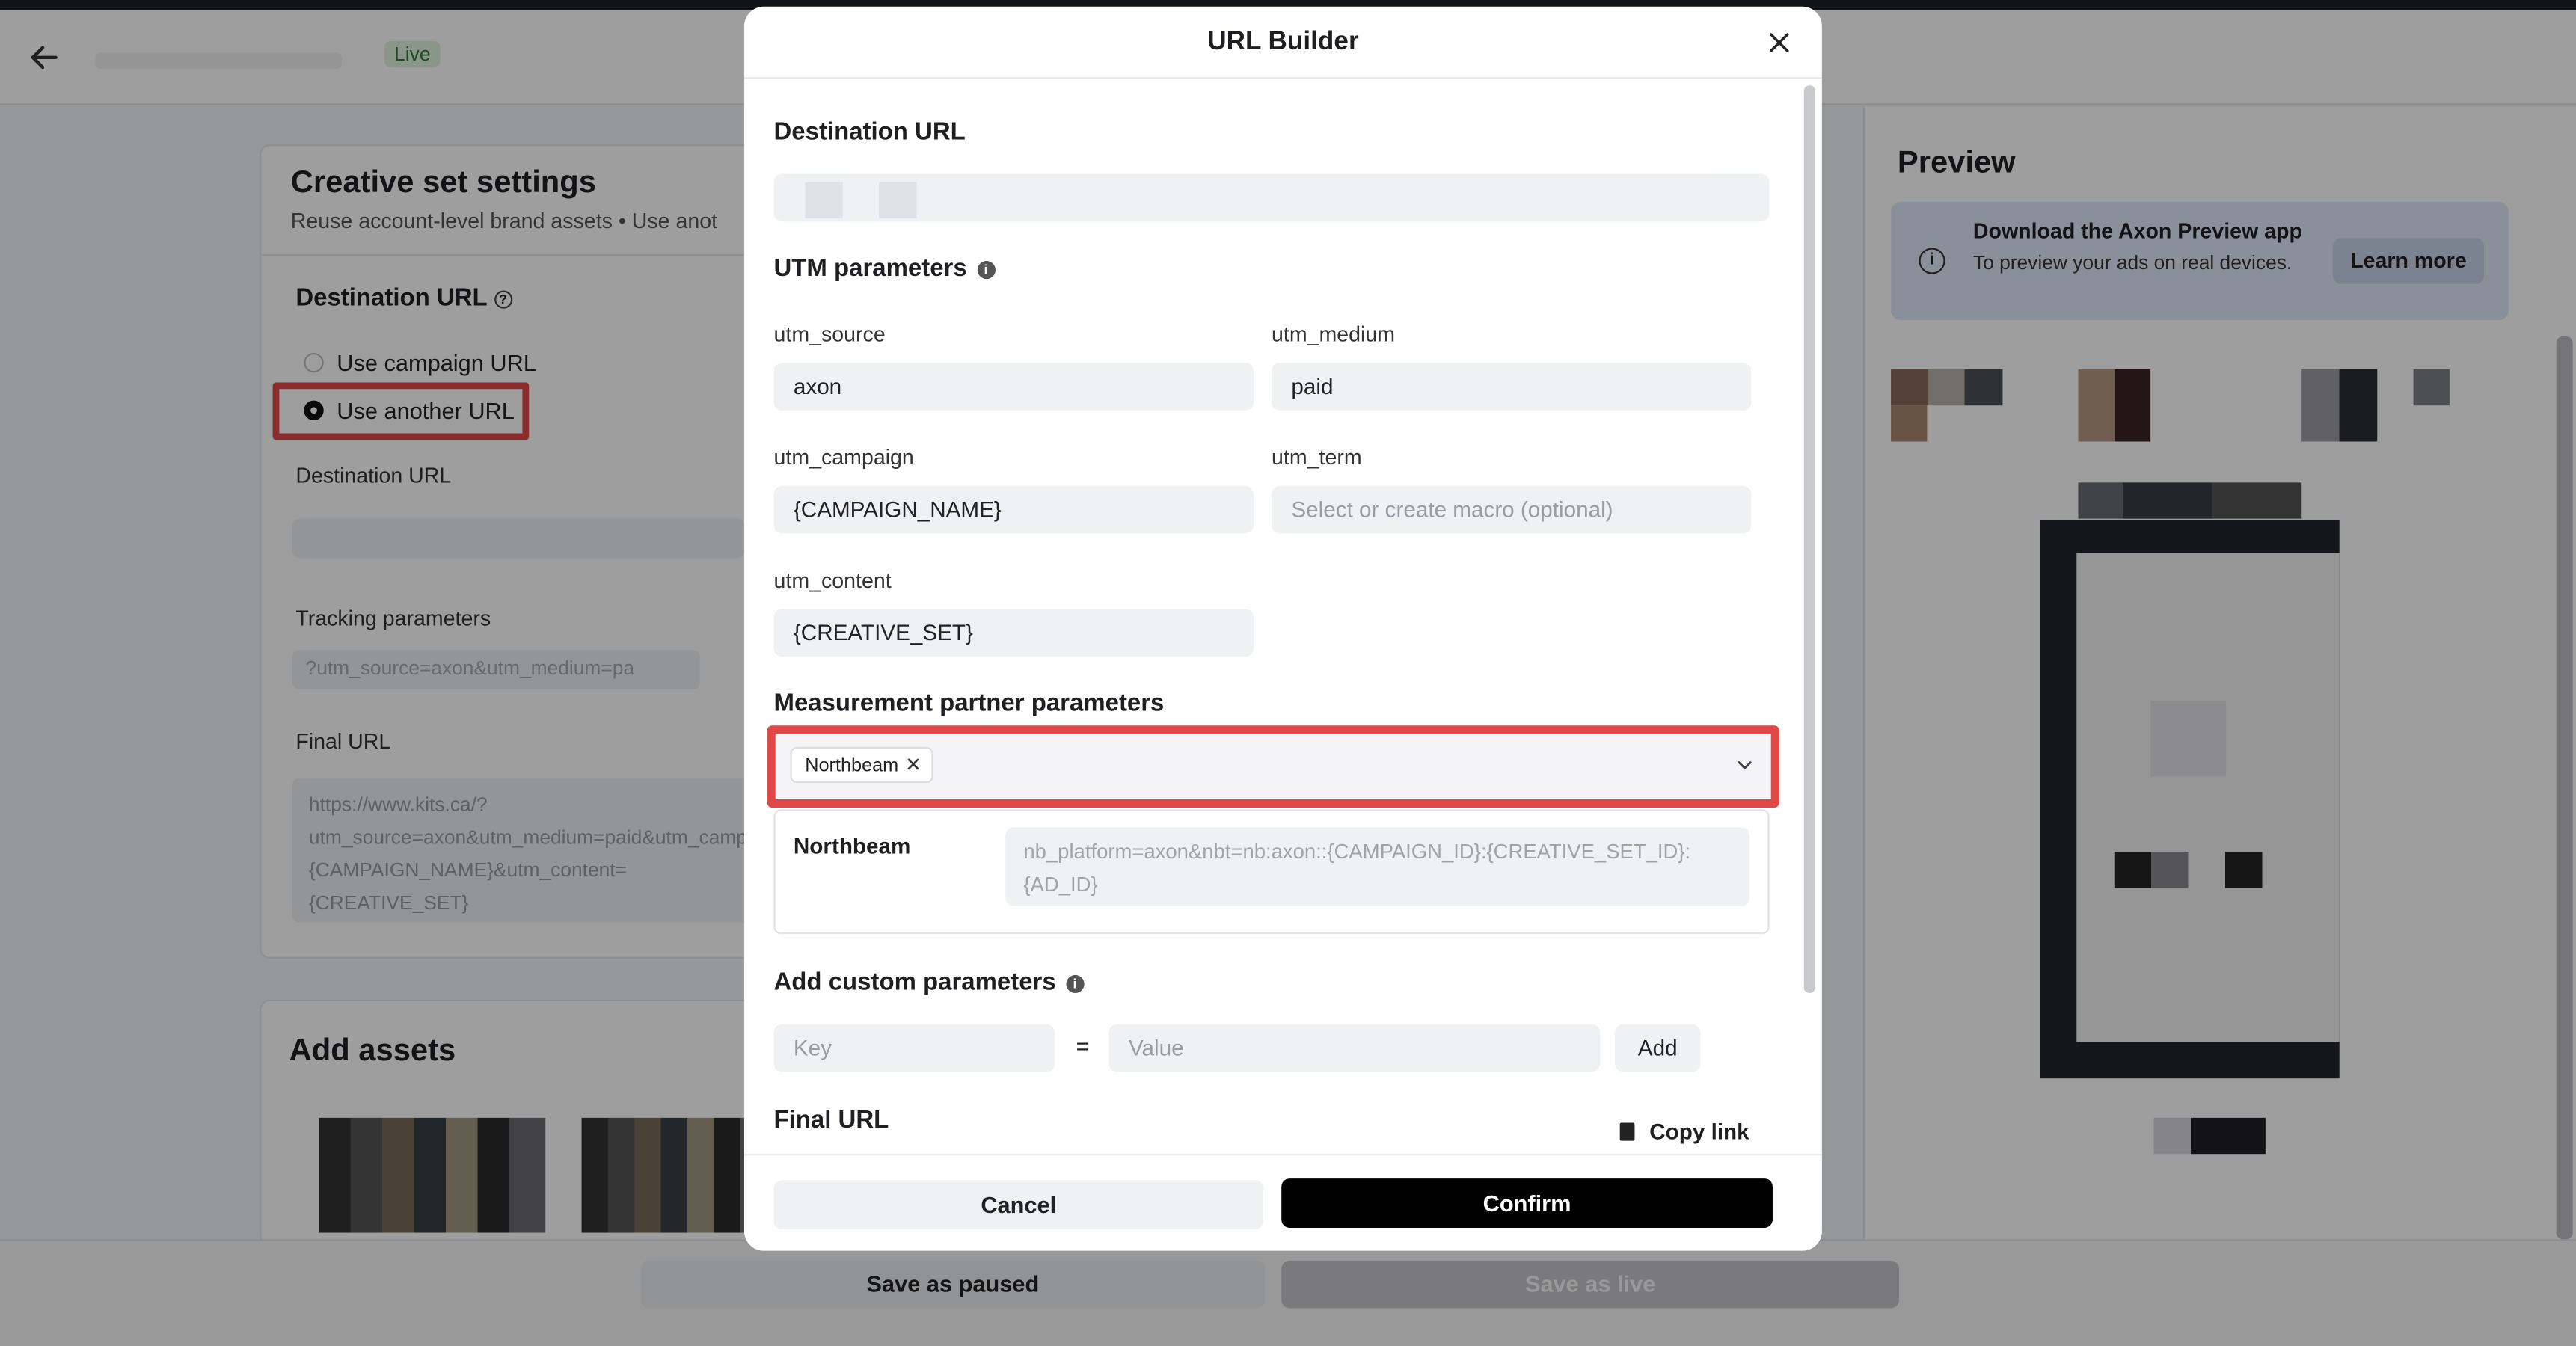 The image size is (2576, 1346). I want to click on copy-icon, so click(1627, 1131).